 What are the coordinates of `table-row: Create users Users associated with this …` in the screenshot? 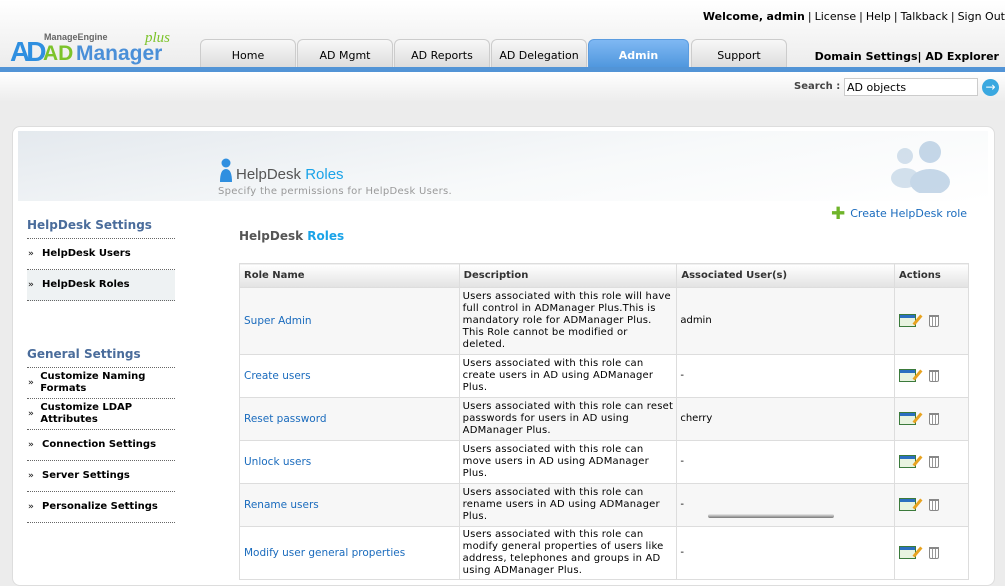 It's located at (604, 376).